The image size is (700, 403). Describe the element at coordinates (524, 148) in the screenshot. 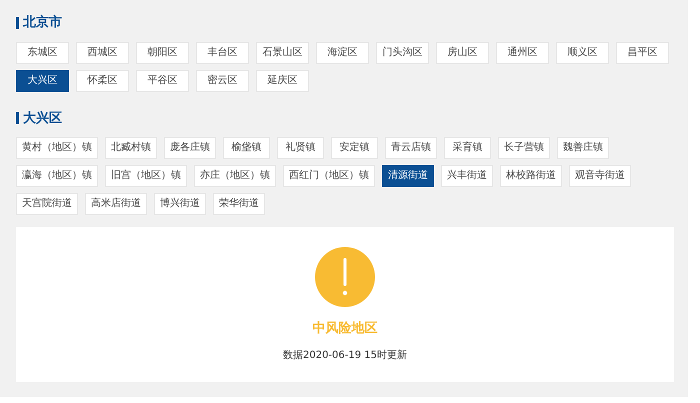

I see `area-chip: 长子营镇` at that location.